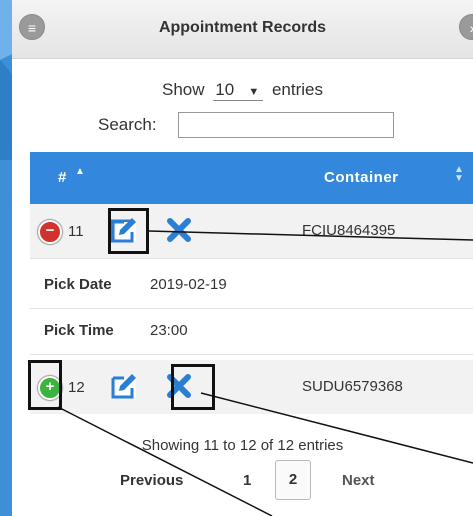  What do you see at coordinates (78, 284) in the screenshot?
I see `pick-date-label: Pick Date` at bounding box center [78, 284].